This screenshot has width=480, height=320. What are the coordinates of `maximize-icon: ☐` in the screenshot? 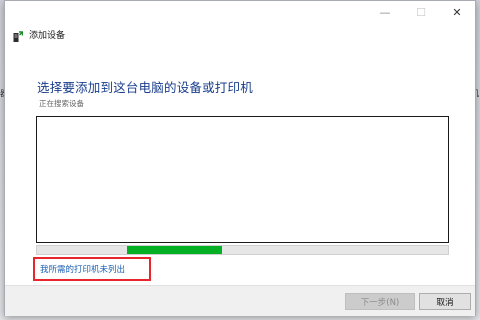 It's located at (421, 12).